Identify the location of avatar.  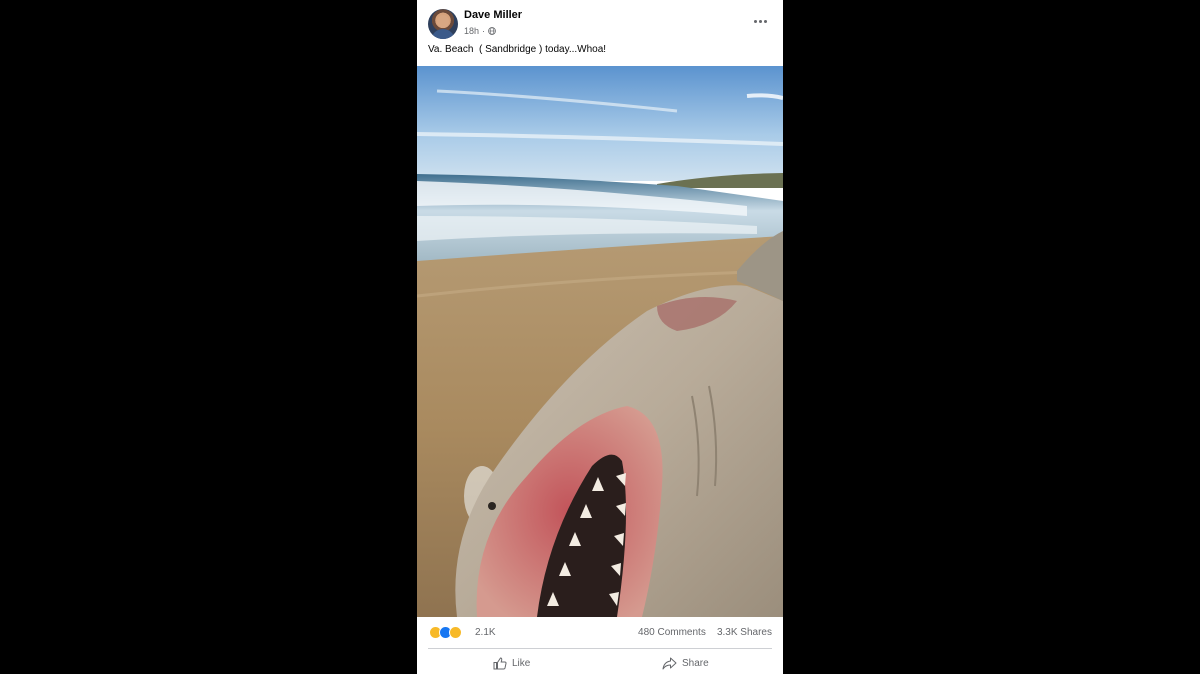
(443, 24).